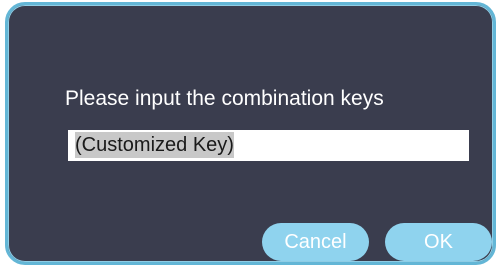  Describe the element at coordinates (268, 145) in the screenshot. I see `combination-keys-input: (Customized Key)` at that location.